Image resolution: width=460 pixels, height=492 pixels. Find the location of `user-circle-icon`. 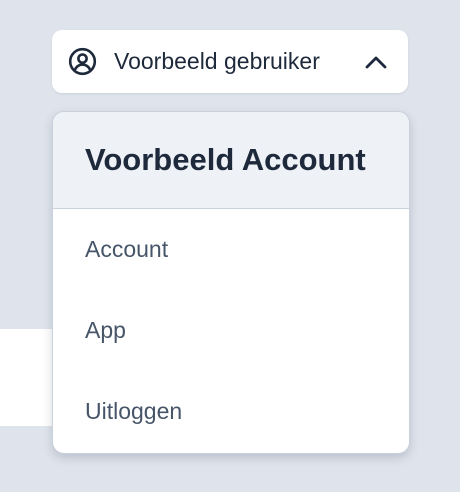

user-circle-icon is located at coordinates (82, 61).